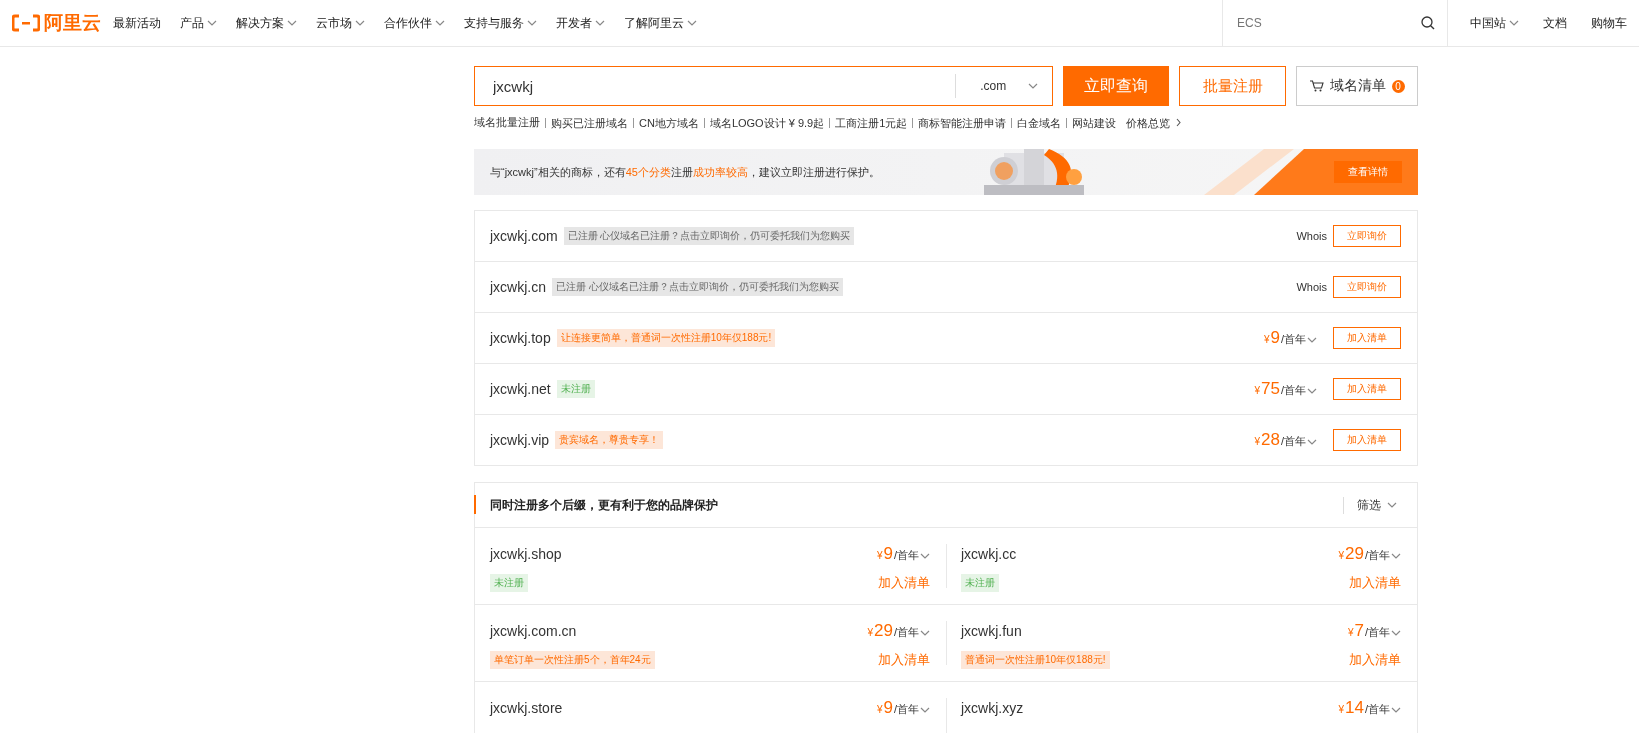 This screenshot has width=1639, height=733. I want to click on header-link: 购物车, so click(1609, 23).